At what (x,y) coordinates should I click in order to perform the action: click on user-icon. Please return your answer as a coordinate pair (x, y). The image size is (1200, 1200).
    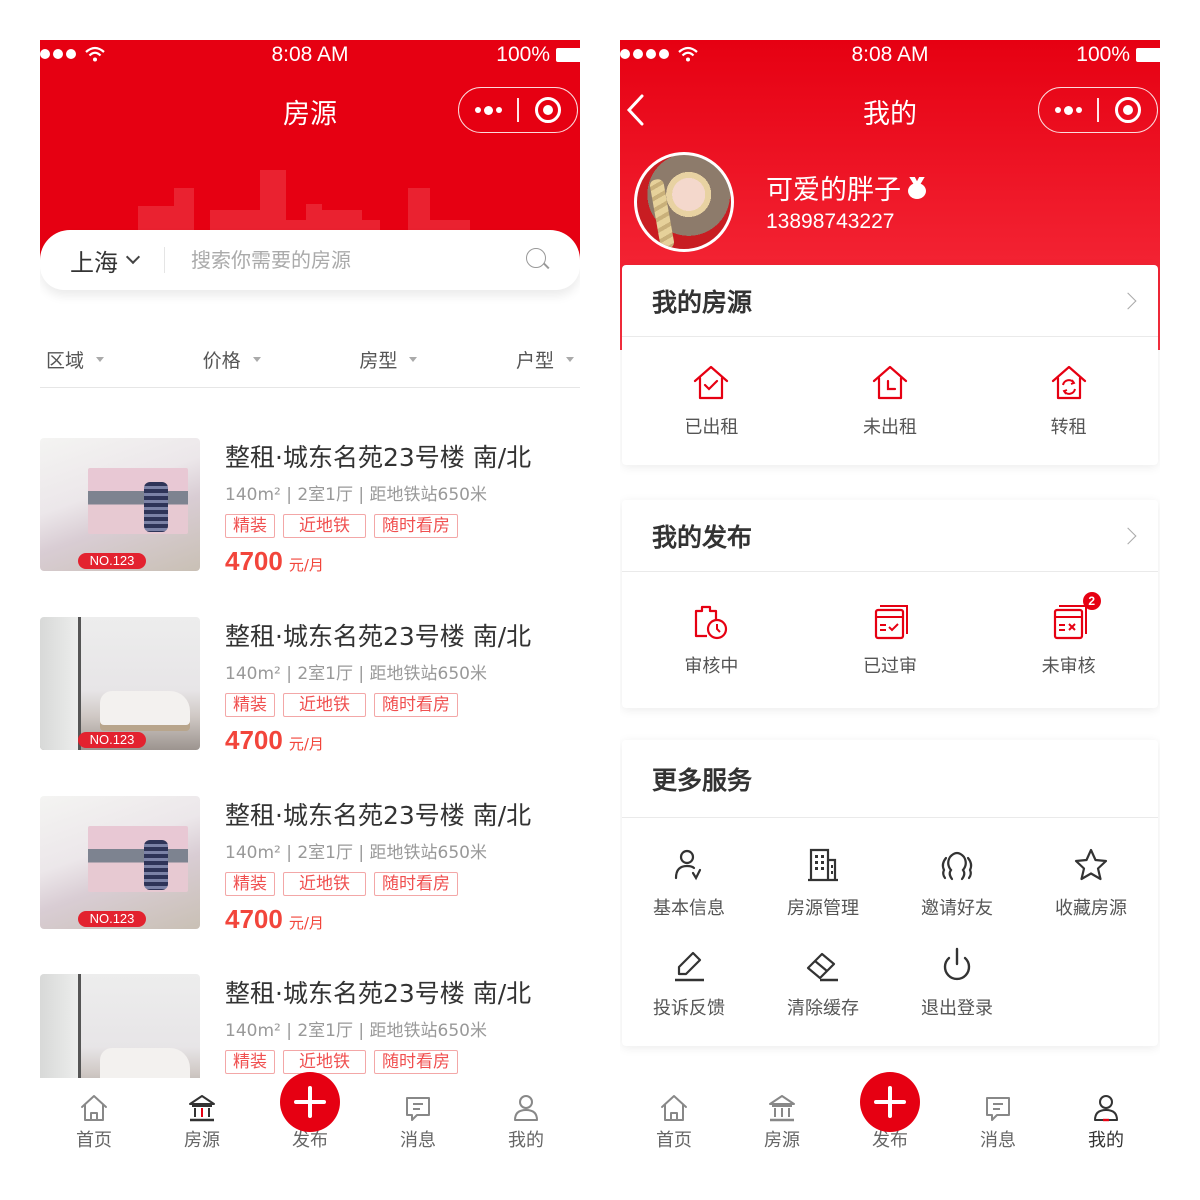
    Looking at the image, I should click on (526, 1108).